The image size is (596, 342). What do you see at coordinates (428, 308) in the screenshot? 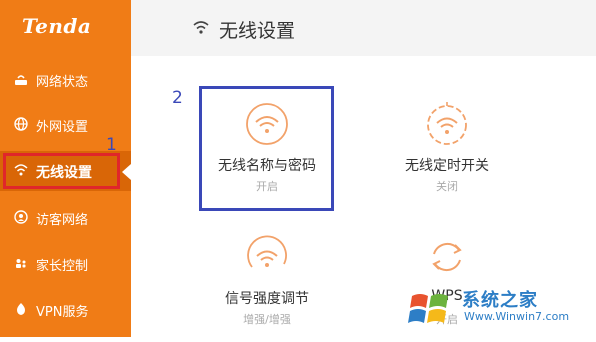
I see `windows-logo-icon` at bounding box center [428, 308].